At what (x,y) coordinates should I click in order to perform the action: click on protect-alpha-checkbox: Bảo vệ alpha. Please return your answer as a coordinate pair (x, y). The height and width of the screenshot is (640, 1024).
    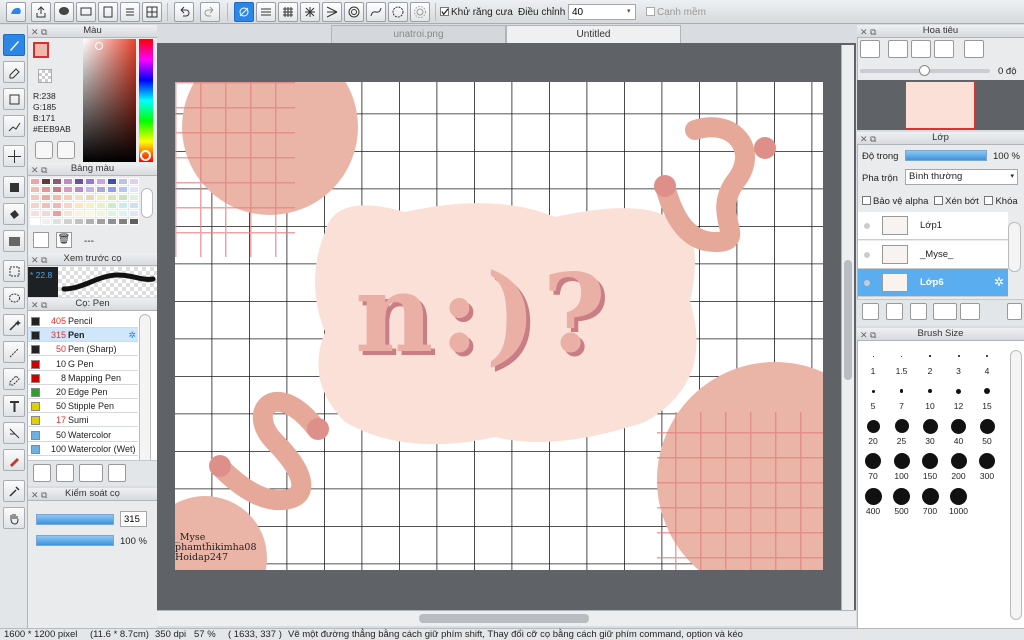
    Looking at the image, I should click on (895, 201).